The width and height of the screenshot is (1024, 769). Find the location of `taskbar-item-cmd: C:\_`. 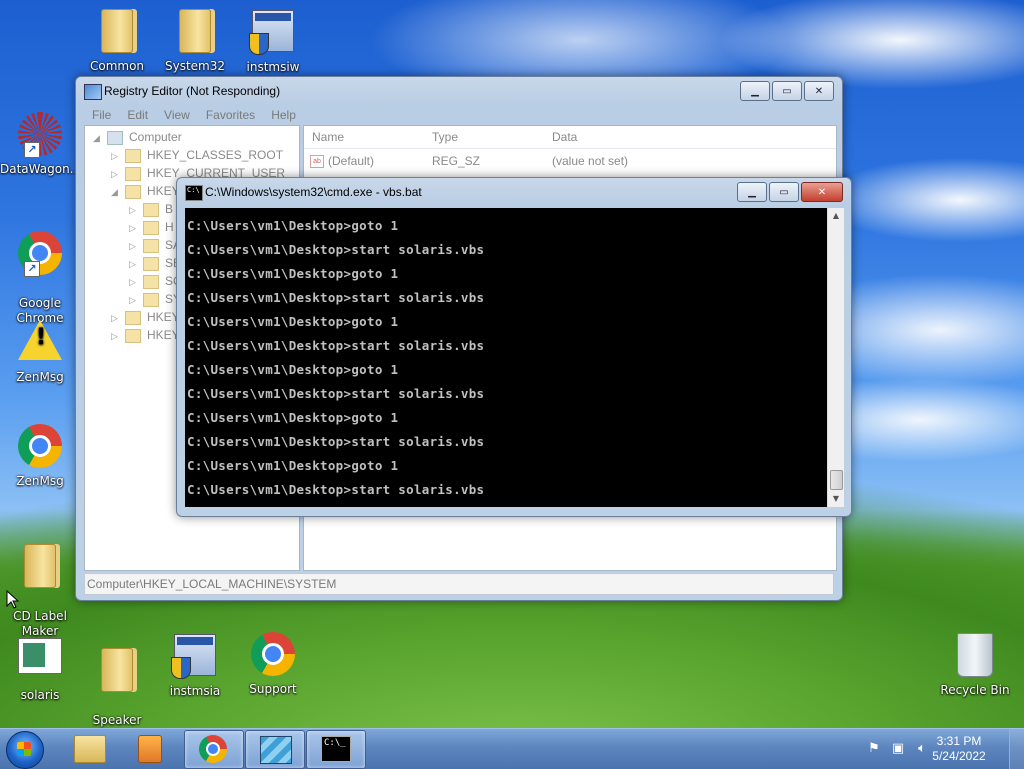

taskbar-item-cmd: C:\_ is located at coordinates (336, 749).